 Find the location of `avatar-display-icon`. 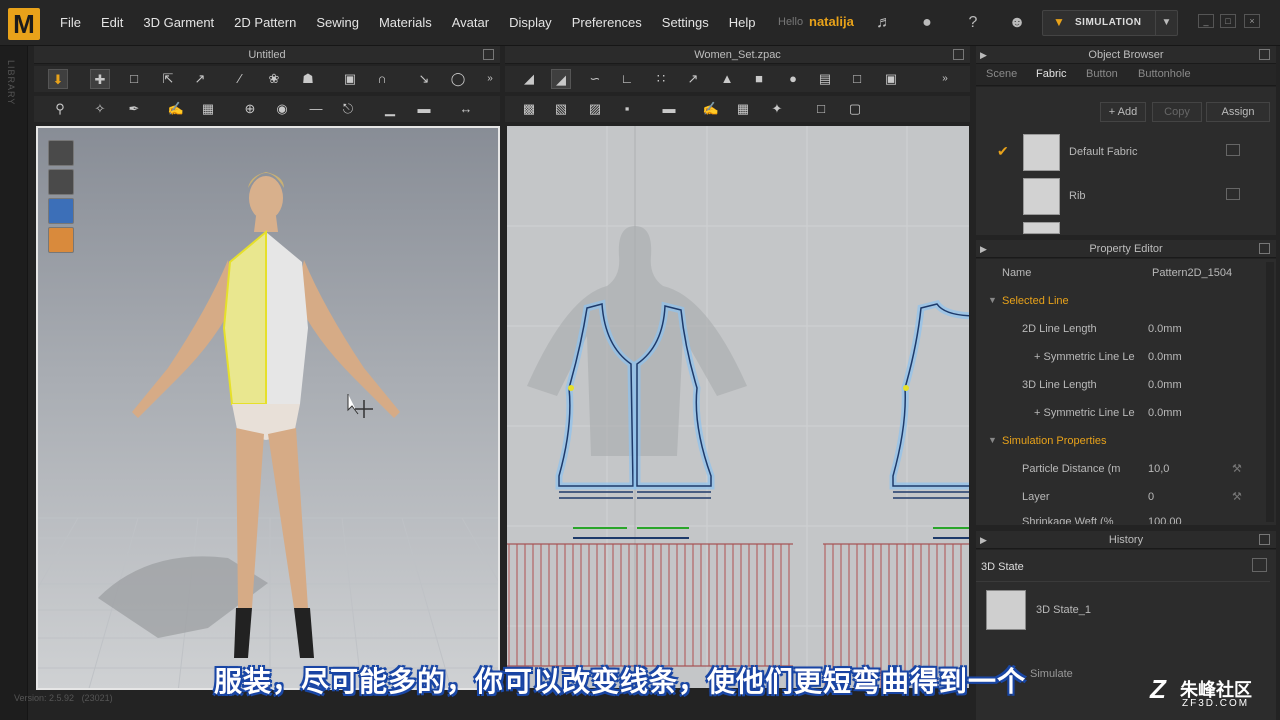

avatar-display-icon is located at coordinates (61, 240).